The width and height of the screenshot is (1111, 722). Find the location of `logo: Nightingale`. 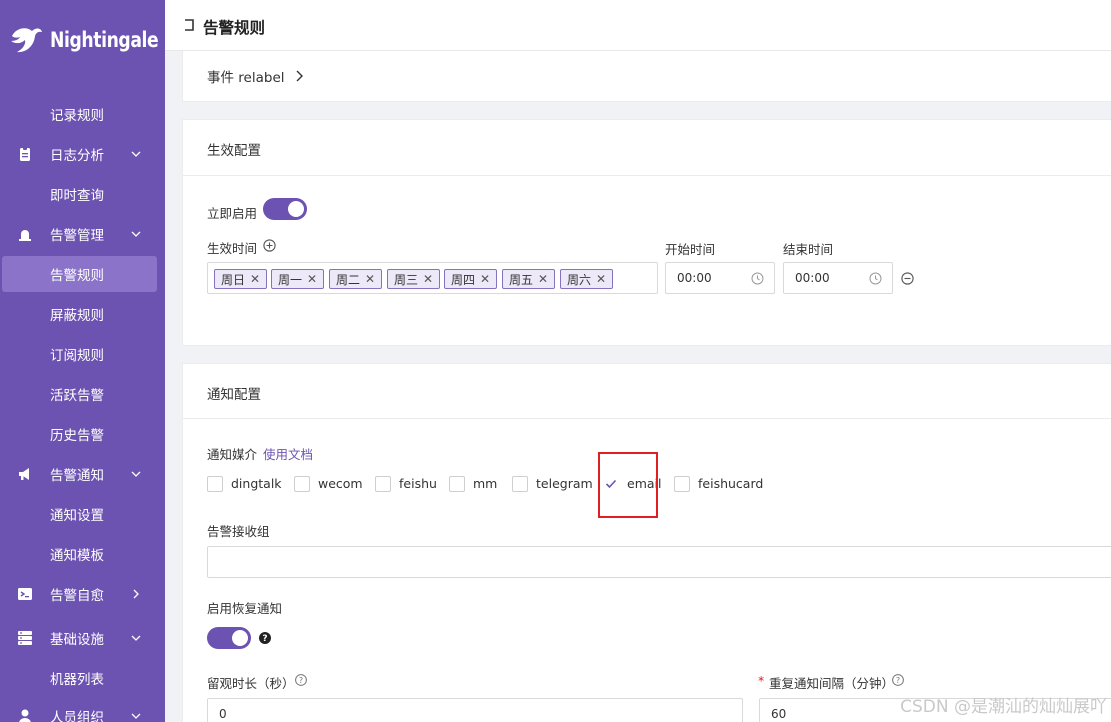

logo: Nightingale is located at coordinates (86, 40).